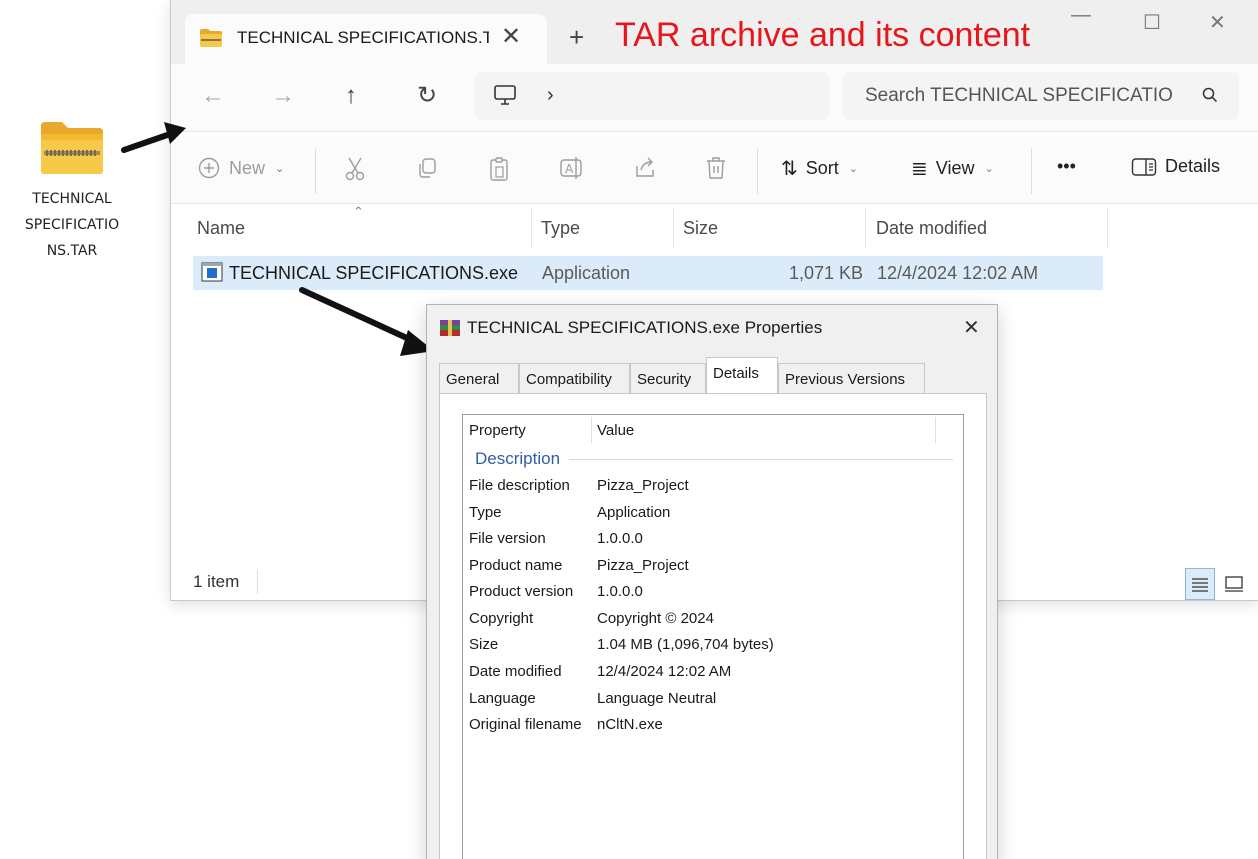 This screenshot has width=1258, height=859. What do you see at coordinates (257, 582) in the screenshot?
I see `status-divider` at bounding box center [257, 582].